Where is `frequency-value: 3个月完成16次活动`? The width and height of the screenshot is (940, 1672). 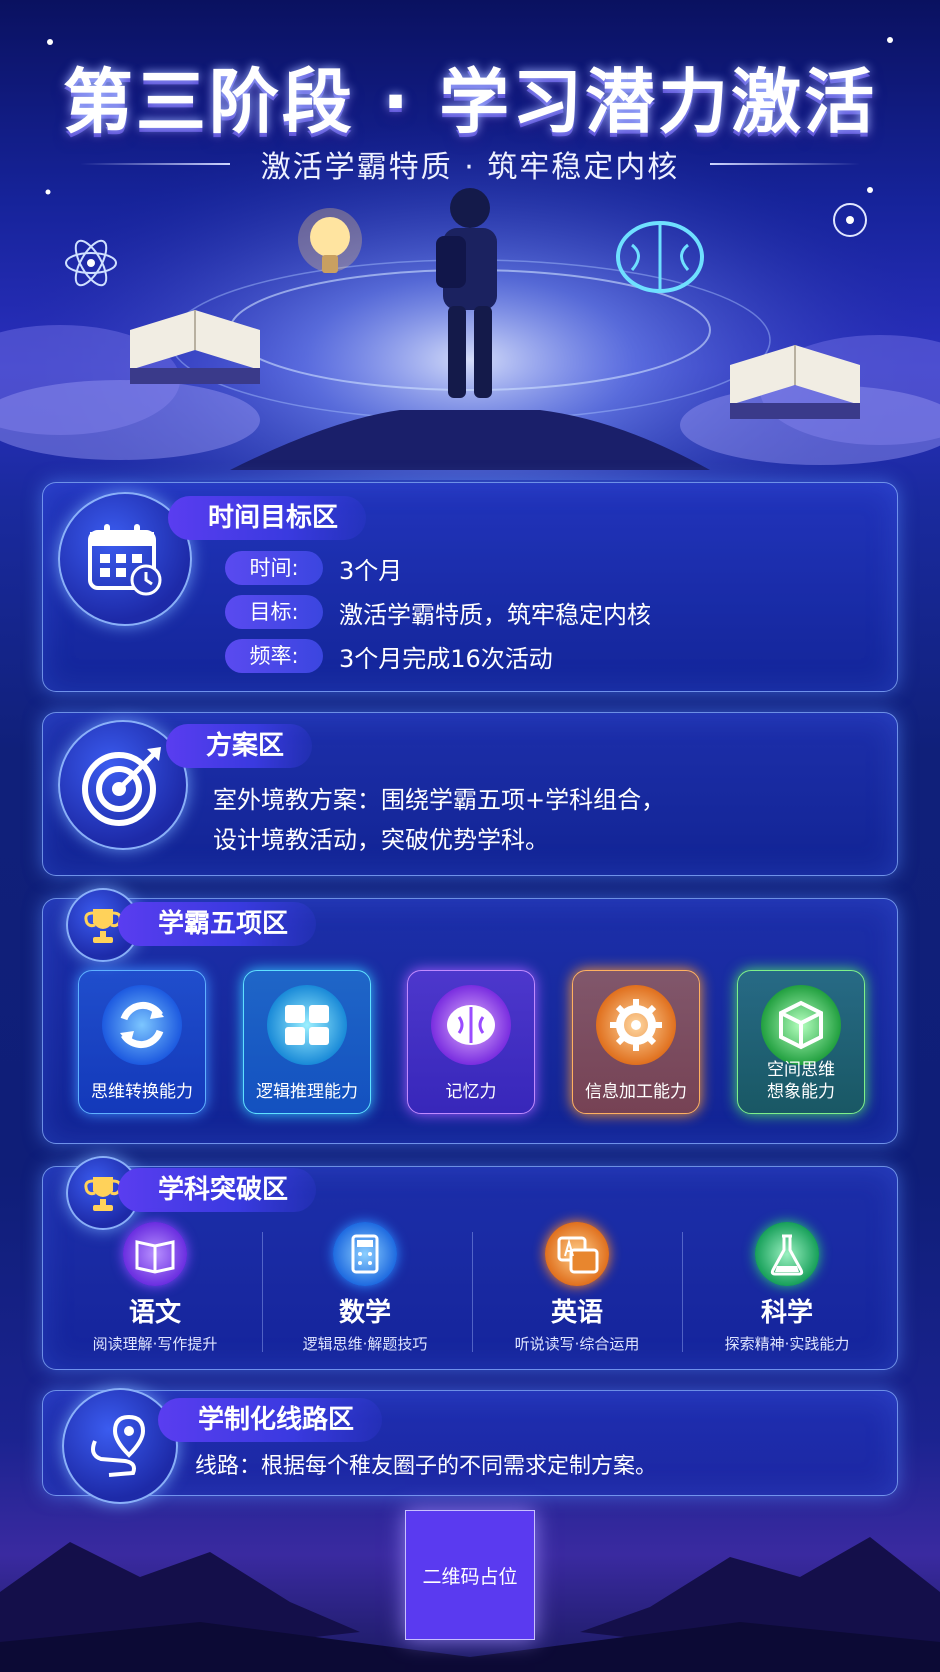
frequency-value: 3个月完成16次活动 is located at coordinates (446, 658).